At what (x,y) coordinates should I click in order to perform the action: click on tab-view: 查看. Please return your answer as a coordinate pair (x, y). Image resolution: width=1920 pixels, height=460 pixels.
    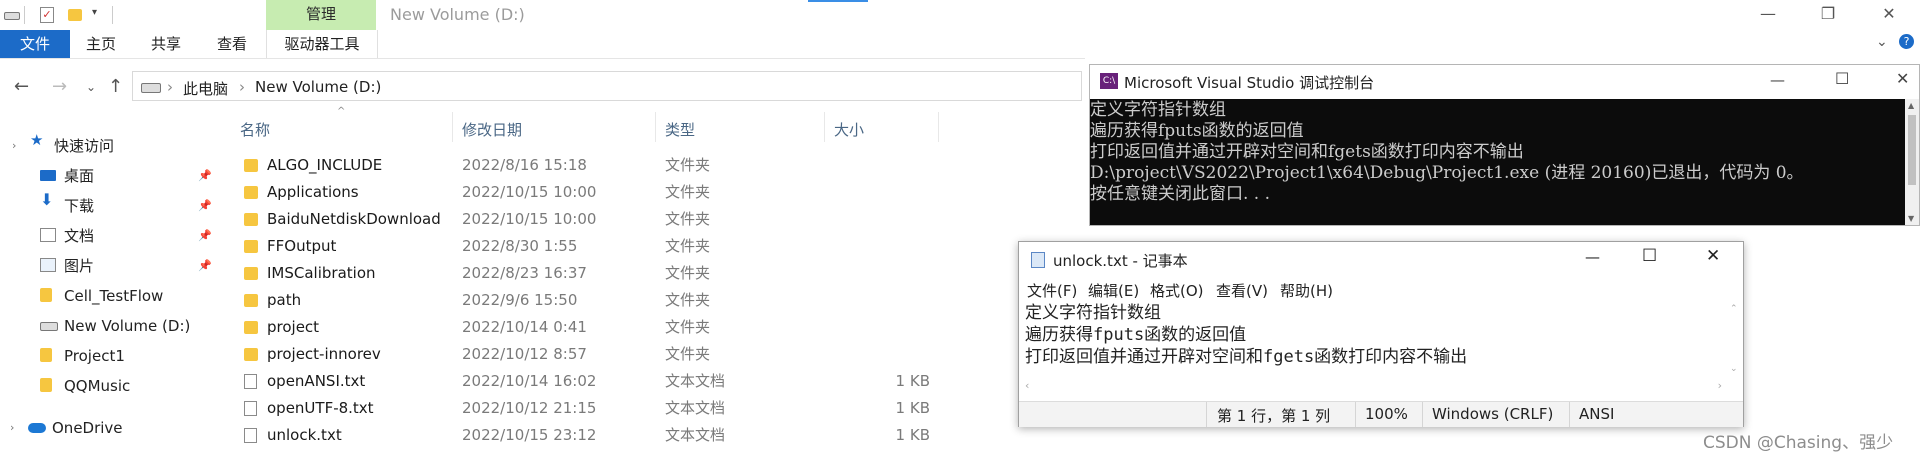
    Looking at the image, I should click on (232, 44).